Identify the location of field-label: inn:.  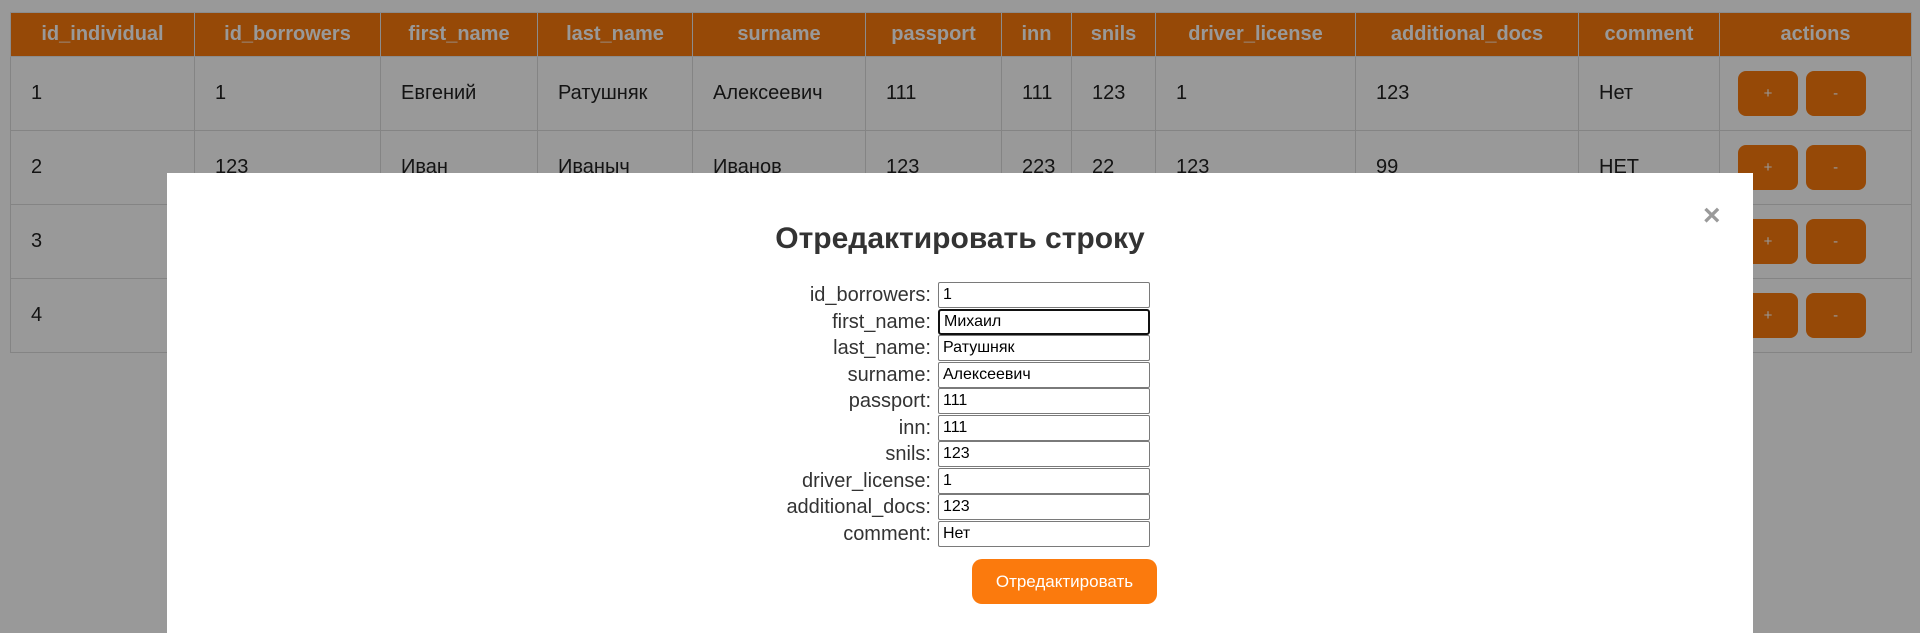
(914, 428).